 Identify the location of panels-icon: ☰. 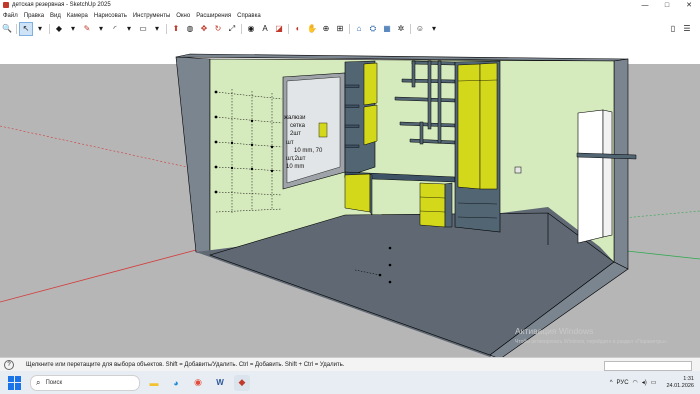
(687, 29).